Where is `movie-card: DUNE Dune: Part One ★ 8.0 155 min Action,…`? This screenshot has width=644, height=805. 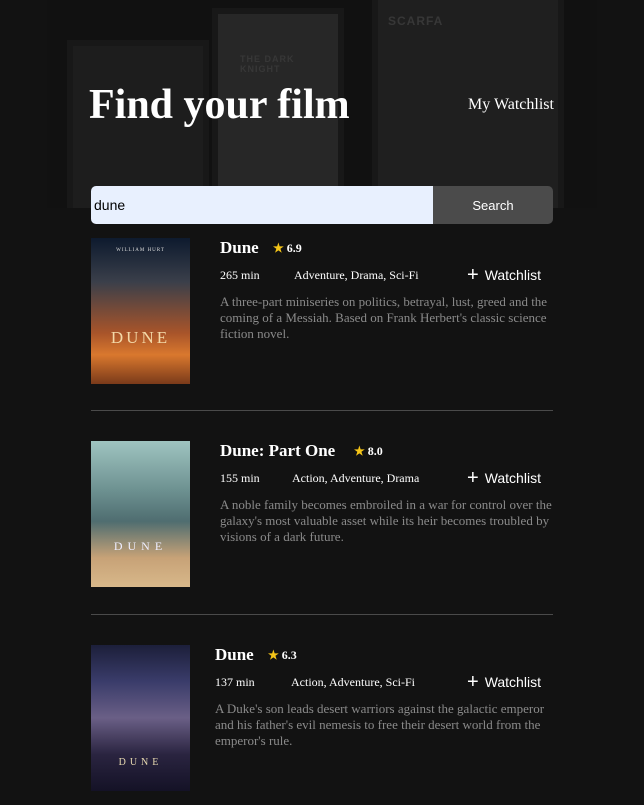 movie-card: DUNE Dune: Part One ★ 8.0 155 min Action,… is located at coordinates (322, 516).